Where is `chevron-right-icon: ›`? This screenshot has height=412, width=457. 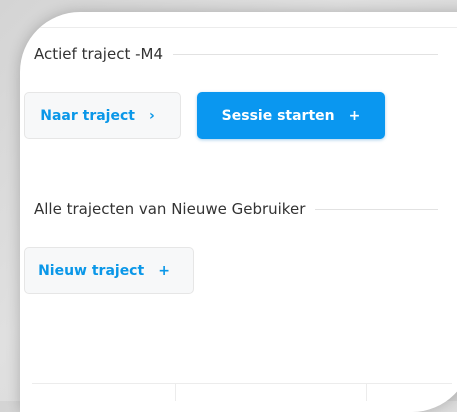 chevron-right-icon: › is located at coordinates (151, 115).